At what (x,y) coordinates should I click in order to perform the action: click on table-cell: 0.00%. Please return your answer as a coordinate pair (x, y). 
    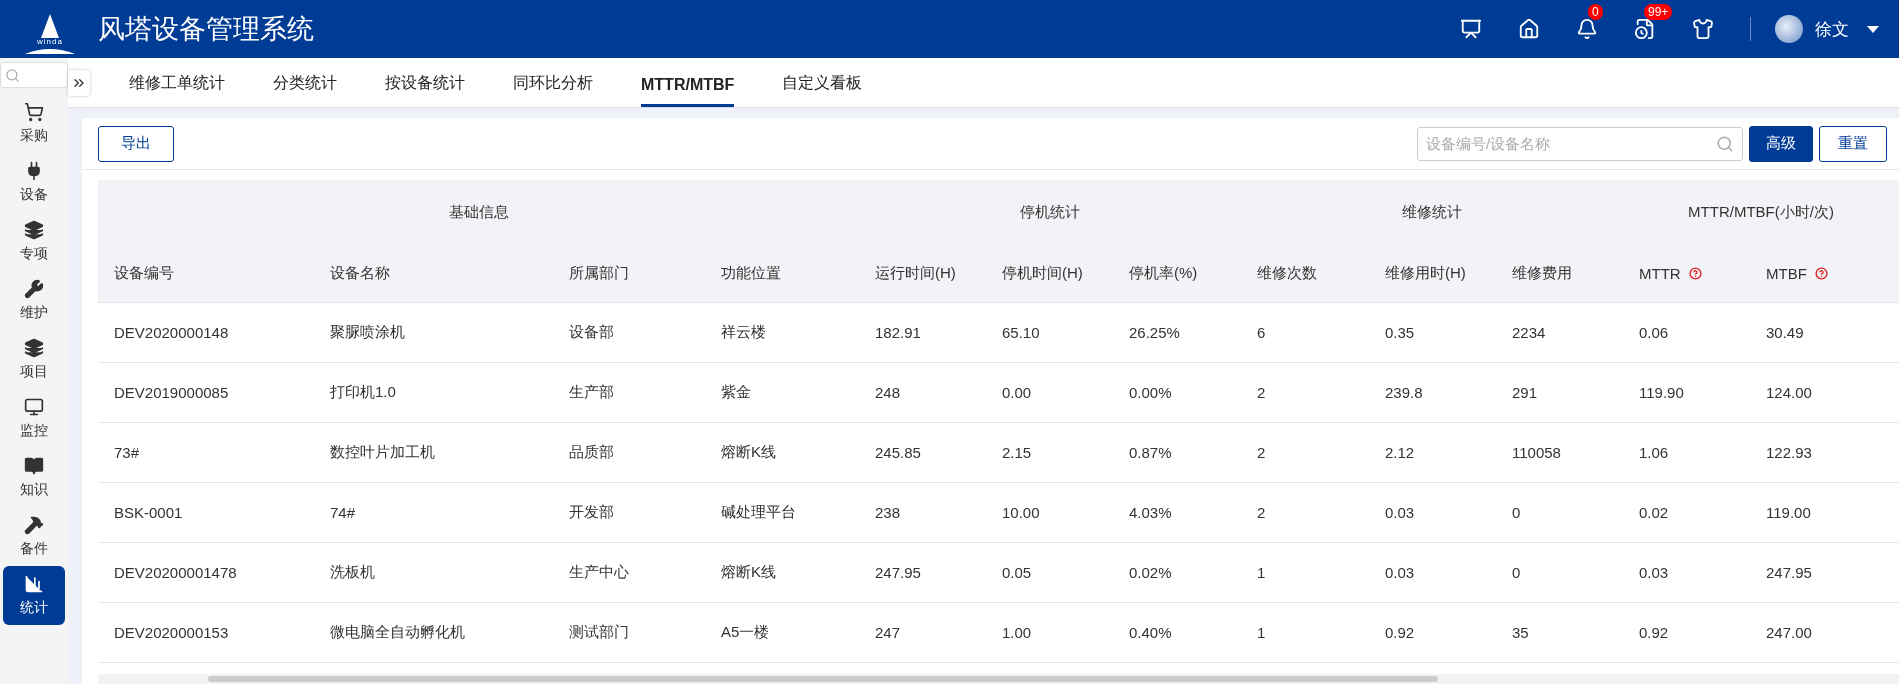
    Looking at the image, I should click on (1177, 393).